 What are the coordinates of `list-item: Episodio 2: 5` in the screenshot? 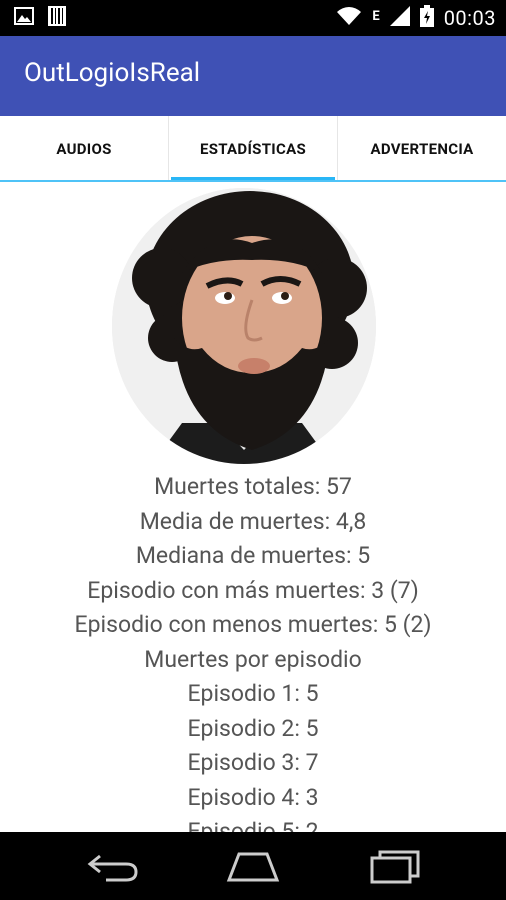 It's located at (253, 728).